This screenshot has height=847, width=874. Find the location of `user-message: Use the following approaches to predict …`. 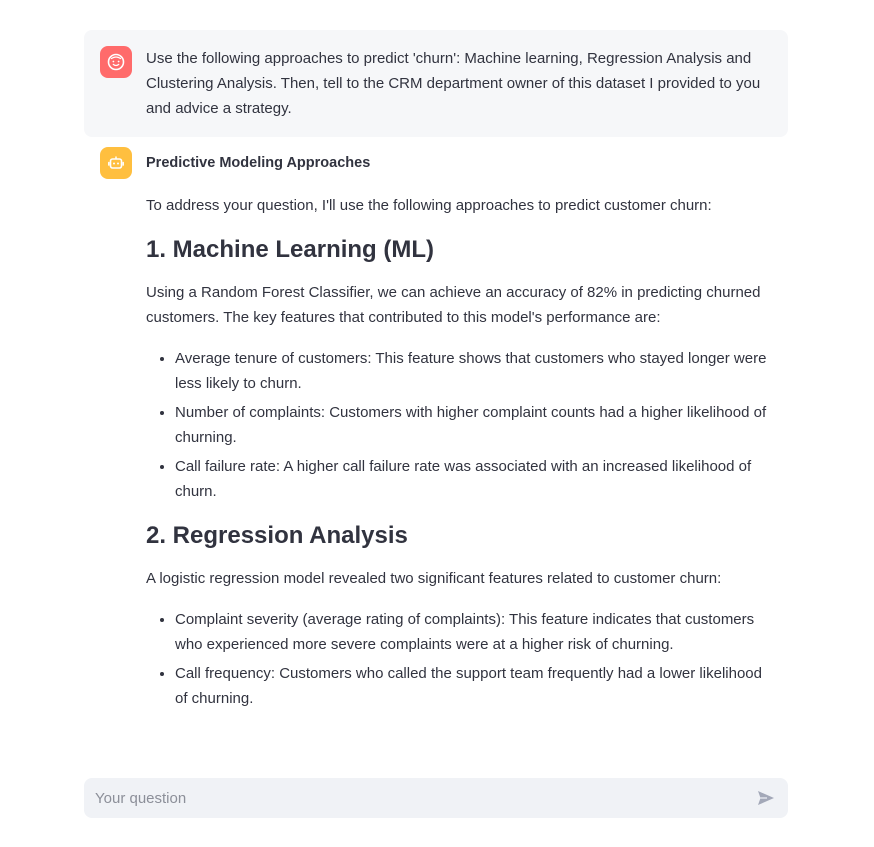

user-message: Use the following approaches to predict … is located at coordinates (436, 83).